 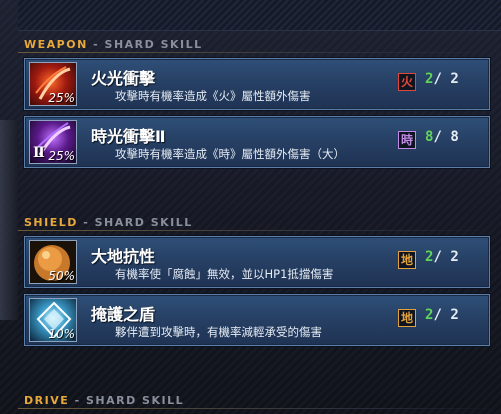 I want to click on fire-slash-icon: 25%, so click(x=53, y=84).